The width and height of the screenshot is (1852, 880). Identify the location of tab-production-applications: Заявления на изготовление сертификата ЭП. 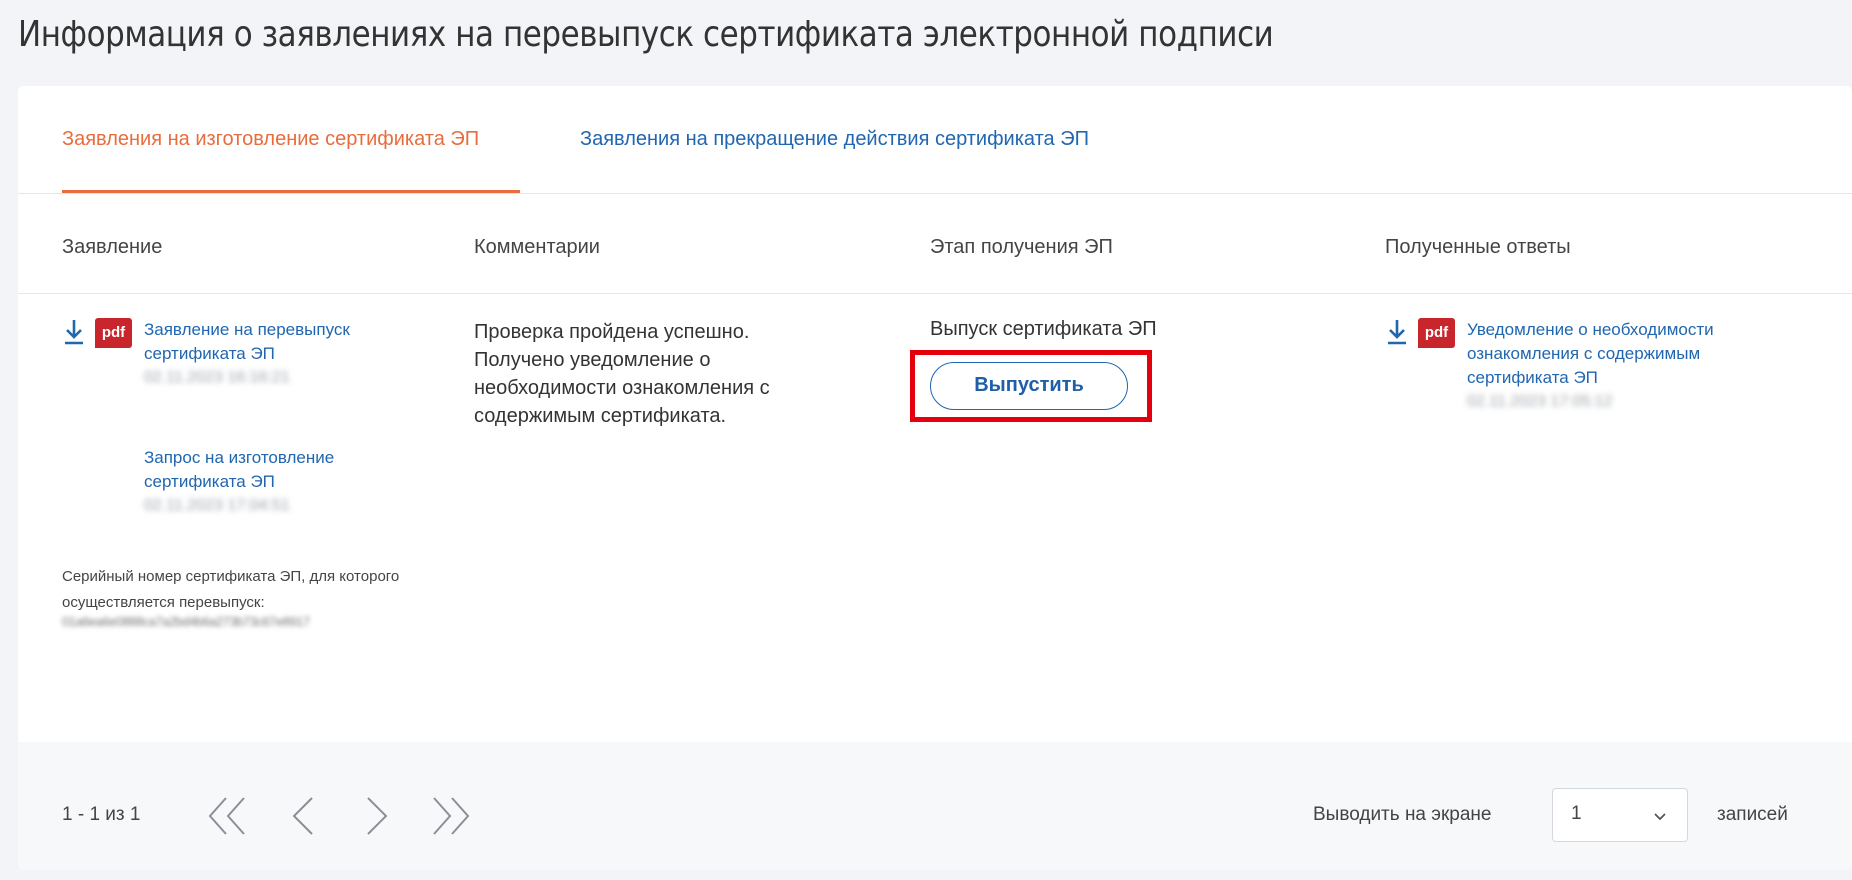
(270, 139).